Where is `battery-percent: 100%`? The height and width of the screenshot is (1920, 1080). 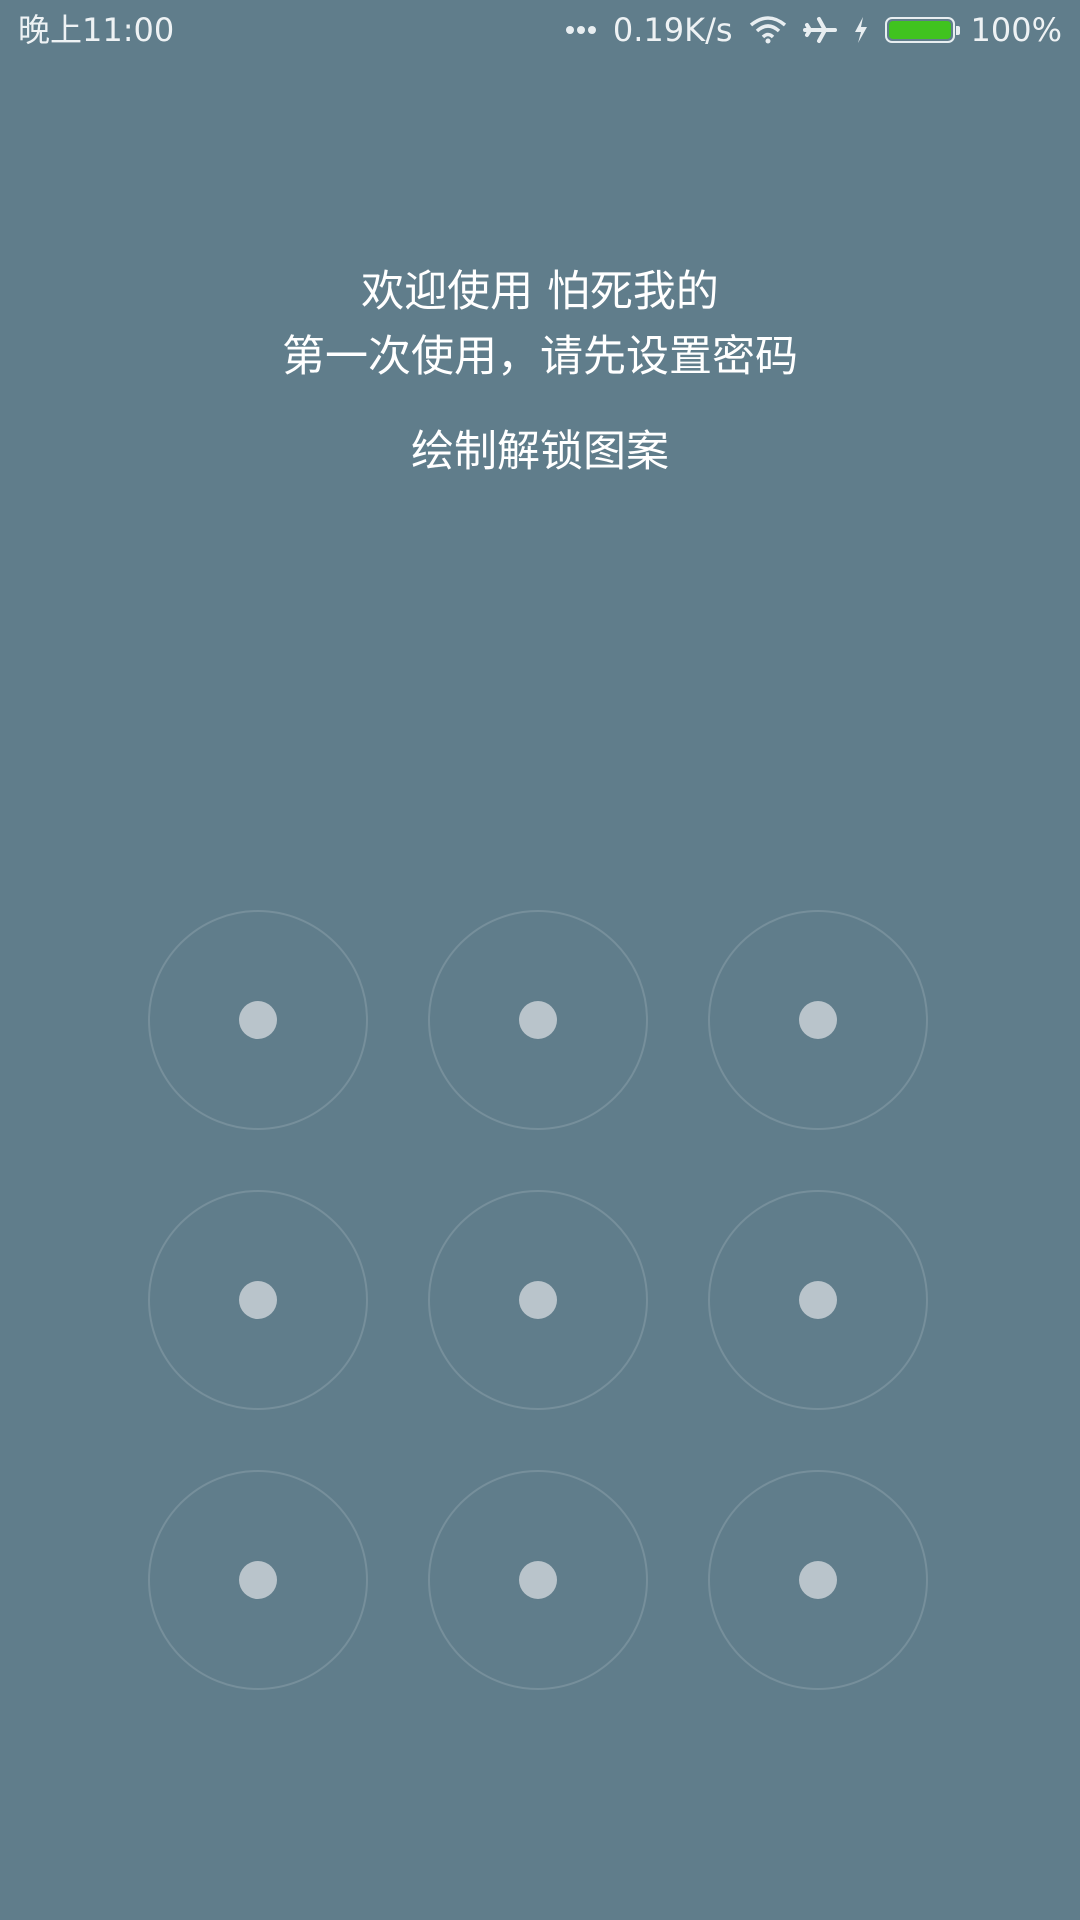 battery-percent: 100% is located at coordinates (1016, 30).